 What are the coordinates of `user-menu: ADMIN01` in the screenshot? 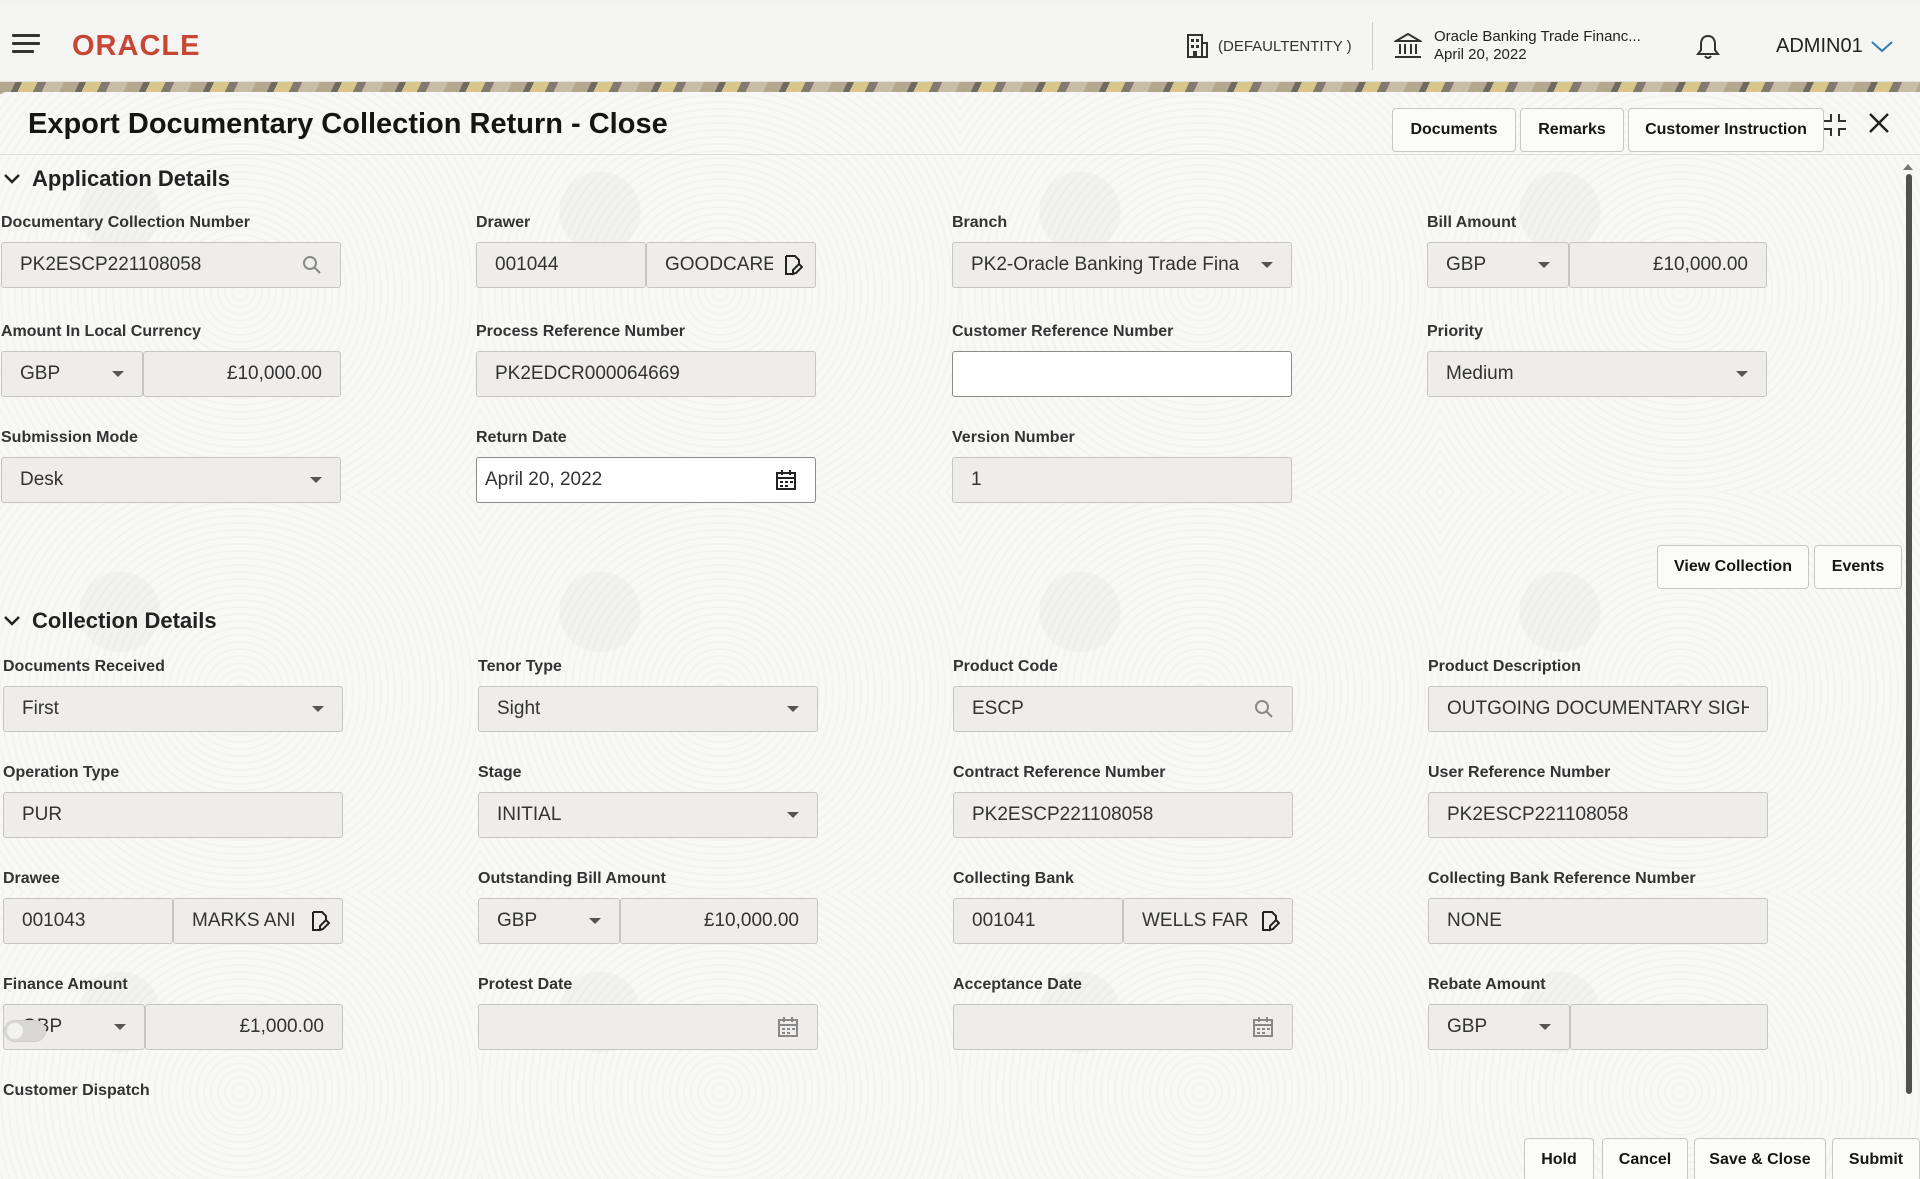 It's located at (1834, 46).